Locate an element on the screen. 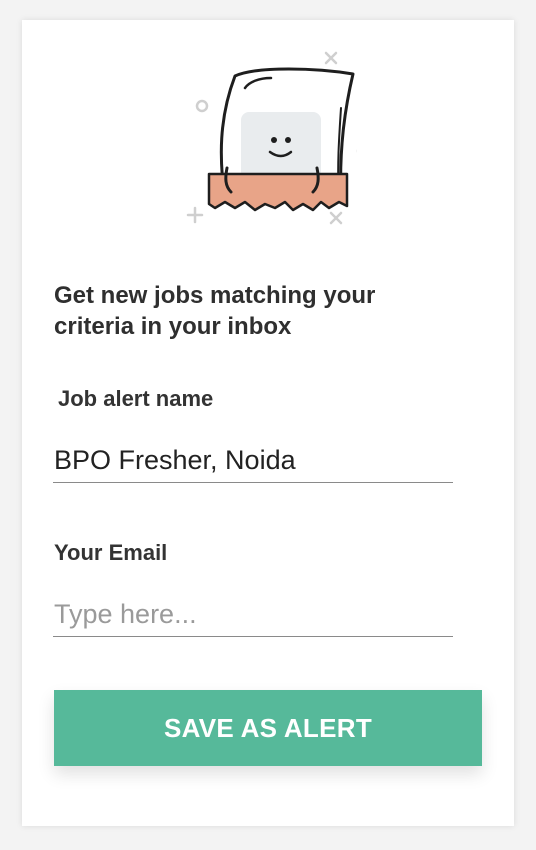  job-alert-name-label: Job alert name is located at coordinates (136, 398).